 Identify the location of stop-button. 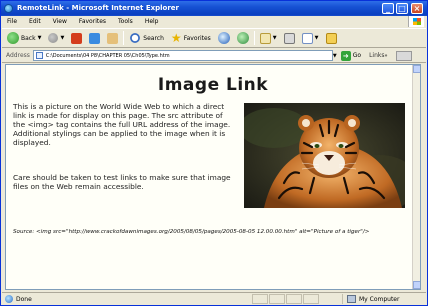
(76, 38).